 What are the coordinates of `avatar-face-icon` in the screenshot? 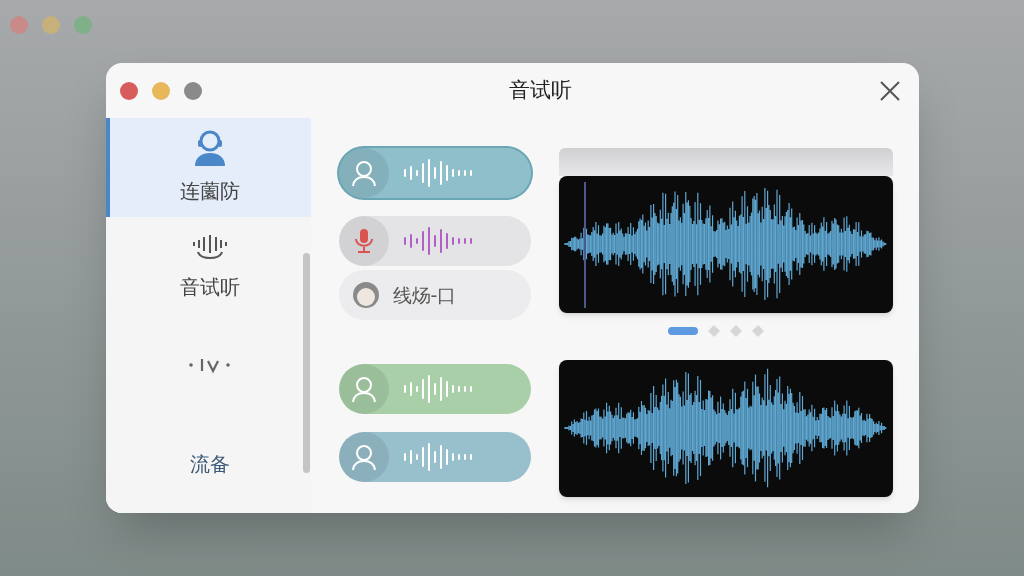 It's located at (365, 295).